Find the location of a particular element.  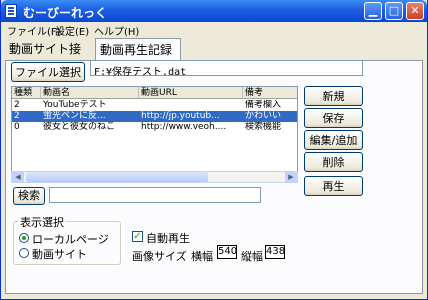

autoplay-label: 自動再生 is located at coordinates (168, 238).